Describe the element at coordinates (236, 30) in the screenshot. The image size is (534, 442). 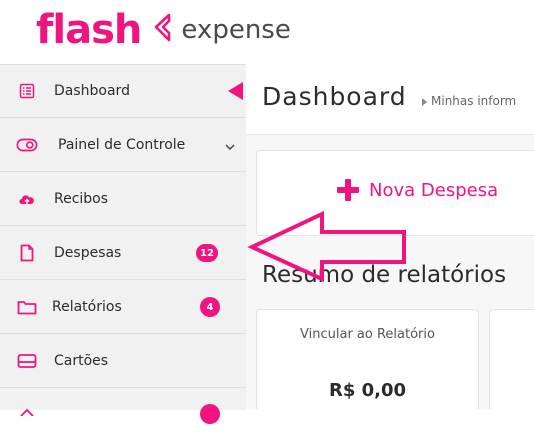
I see `logo-expense-text: expense` at that location.